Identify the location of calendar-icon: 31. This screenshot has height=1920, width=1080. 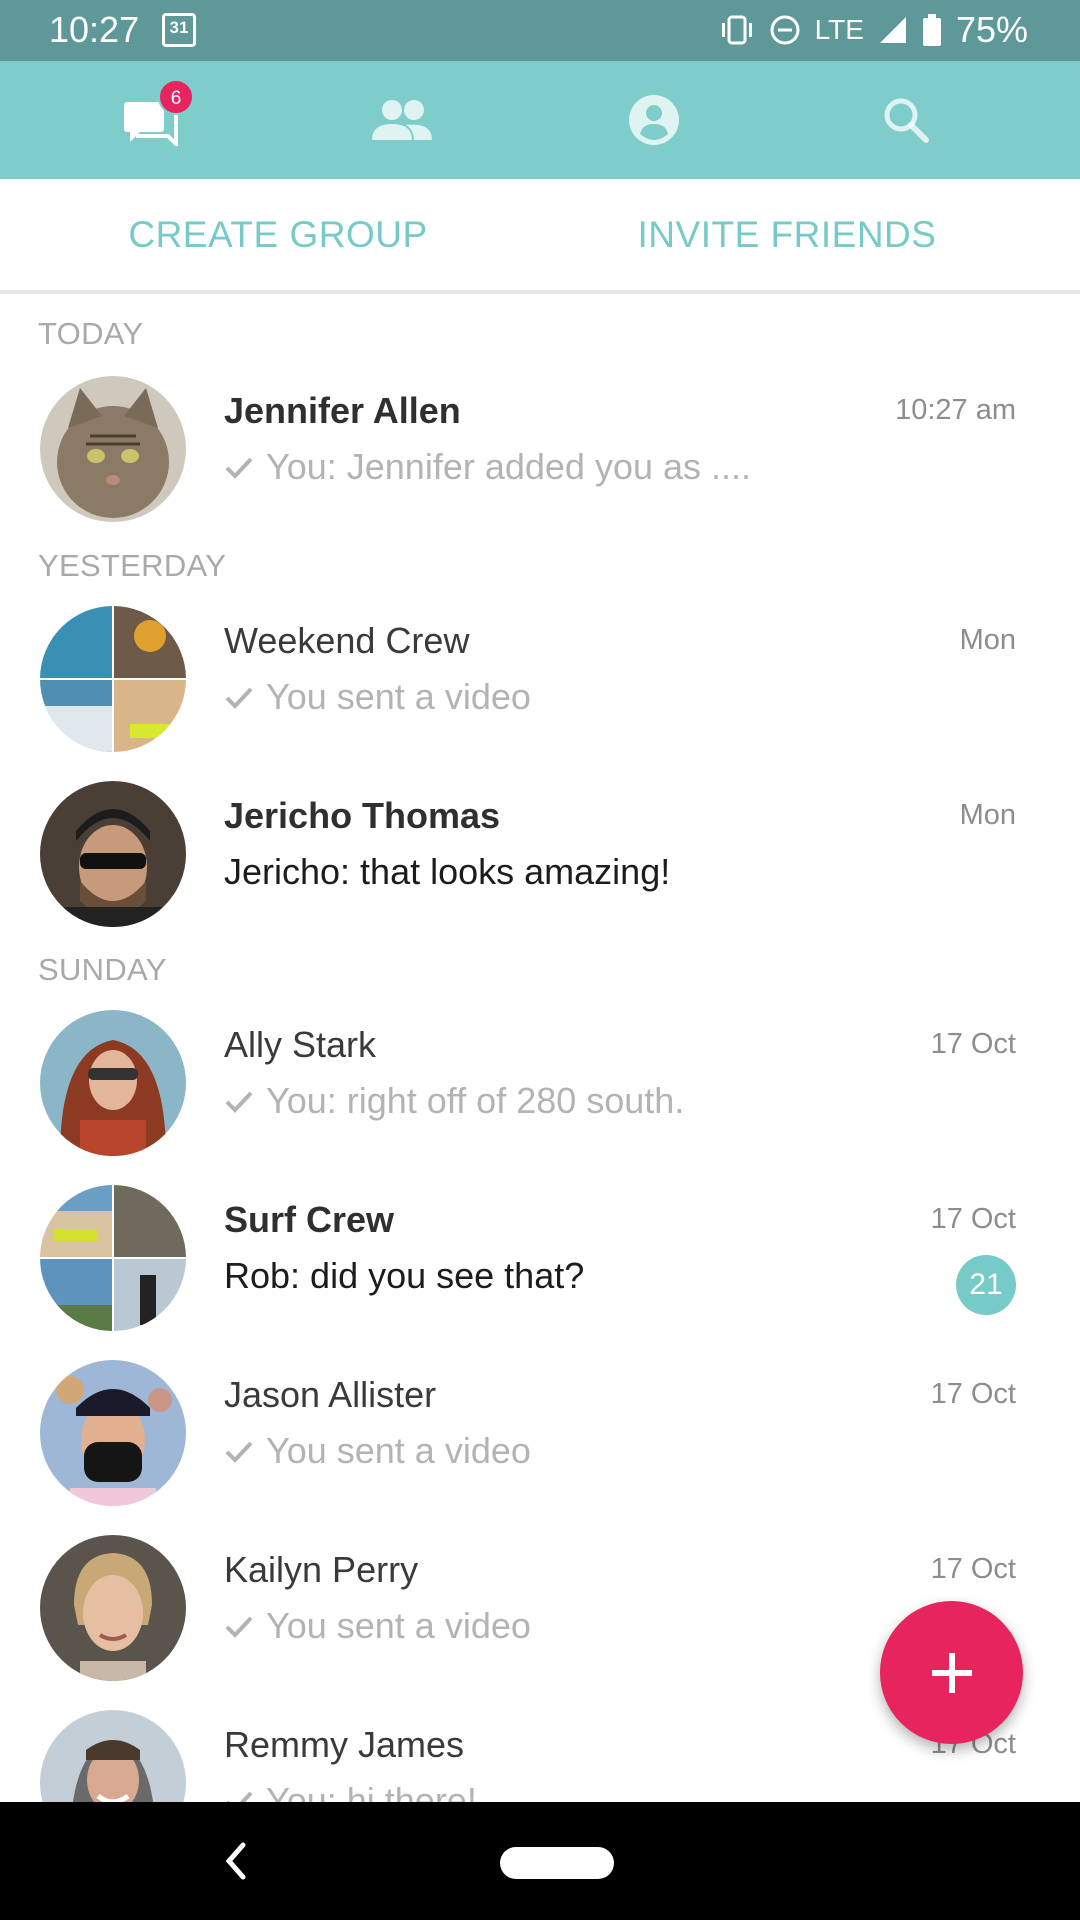
(179, 30).